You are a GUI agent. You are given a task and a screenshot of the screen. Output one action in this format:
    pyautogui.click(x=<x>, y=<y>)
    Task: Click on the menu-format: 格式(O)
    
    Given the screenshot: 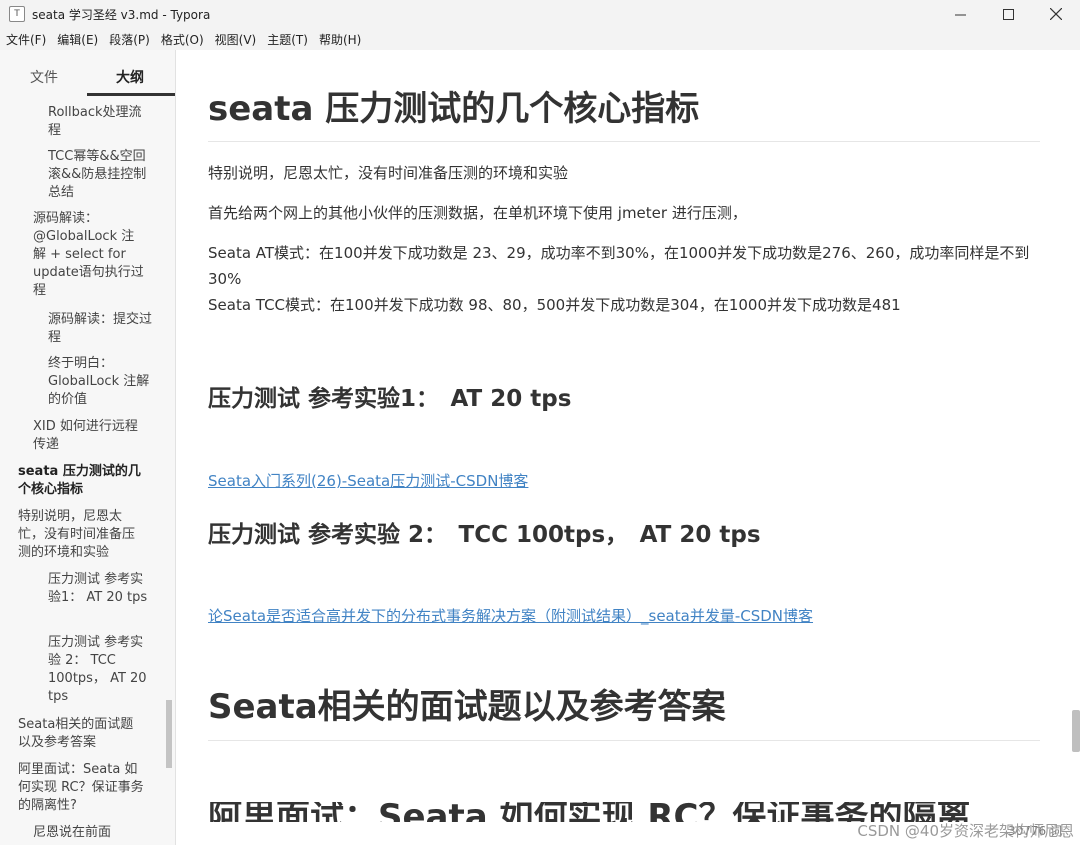 What is the action you would take?
    pyautogui.click(x=182, y=39)
    